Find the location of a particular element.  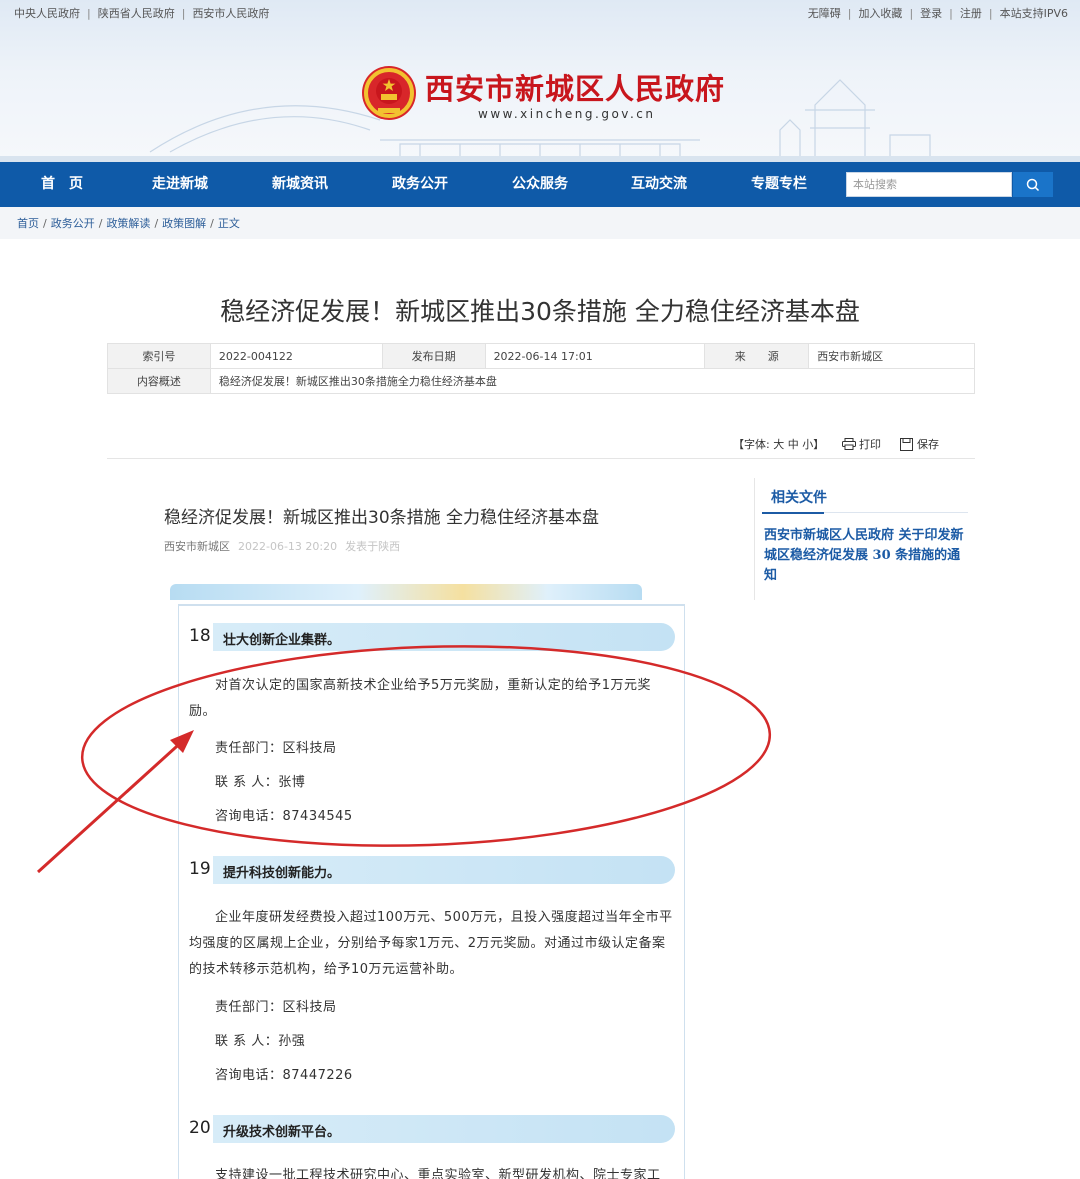

nav-item-public-service: 公众服务 is located at coordinates (540, 184).